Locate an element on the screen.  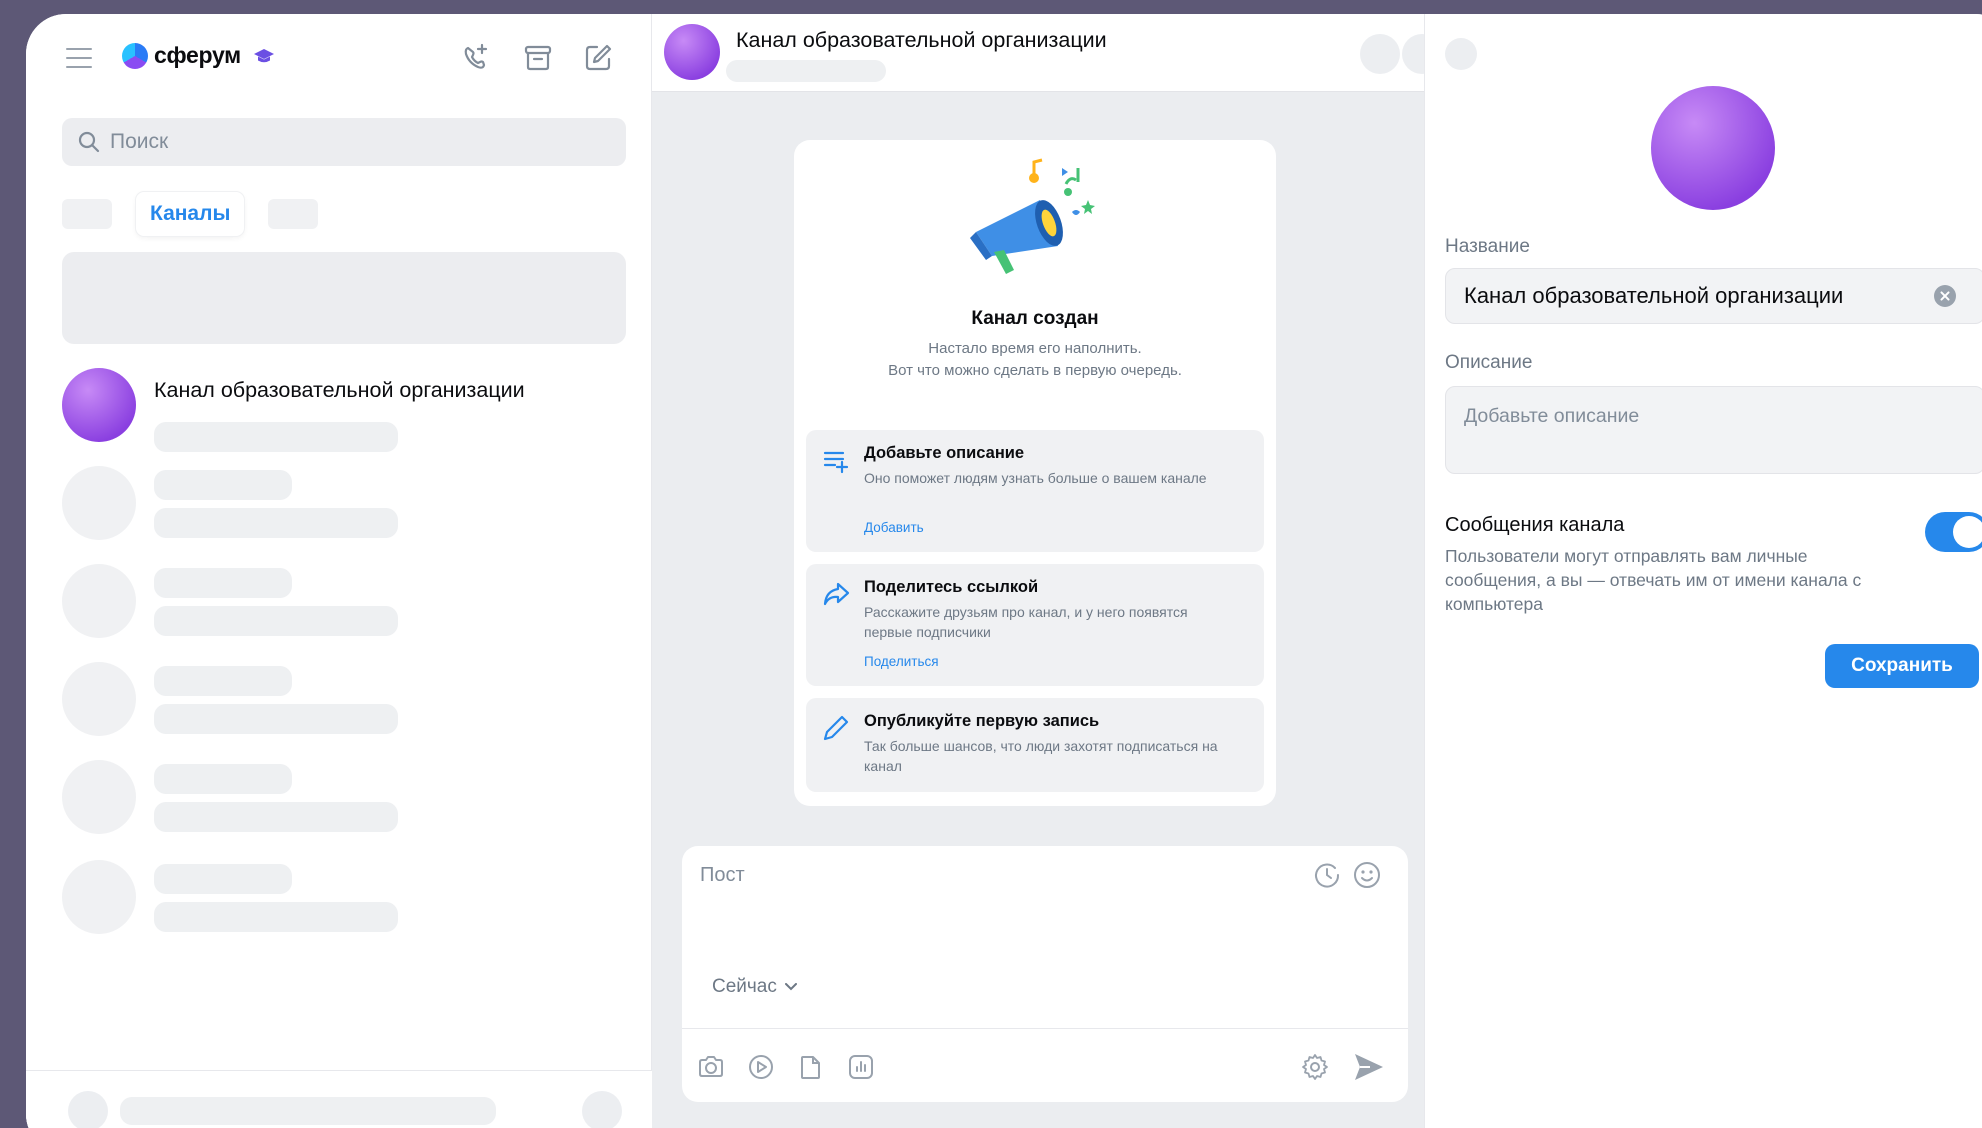
messages-toggle is located at coordinates (1953, 532).